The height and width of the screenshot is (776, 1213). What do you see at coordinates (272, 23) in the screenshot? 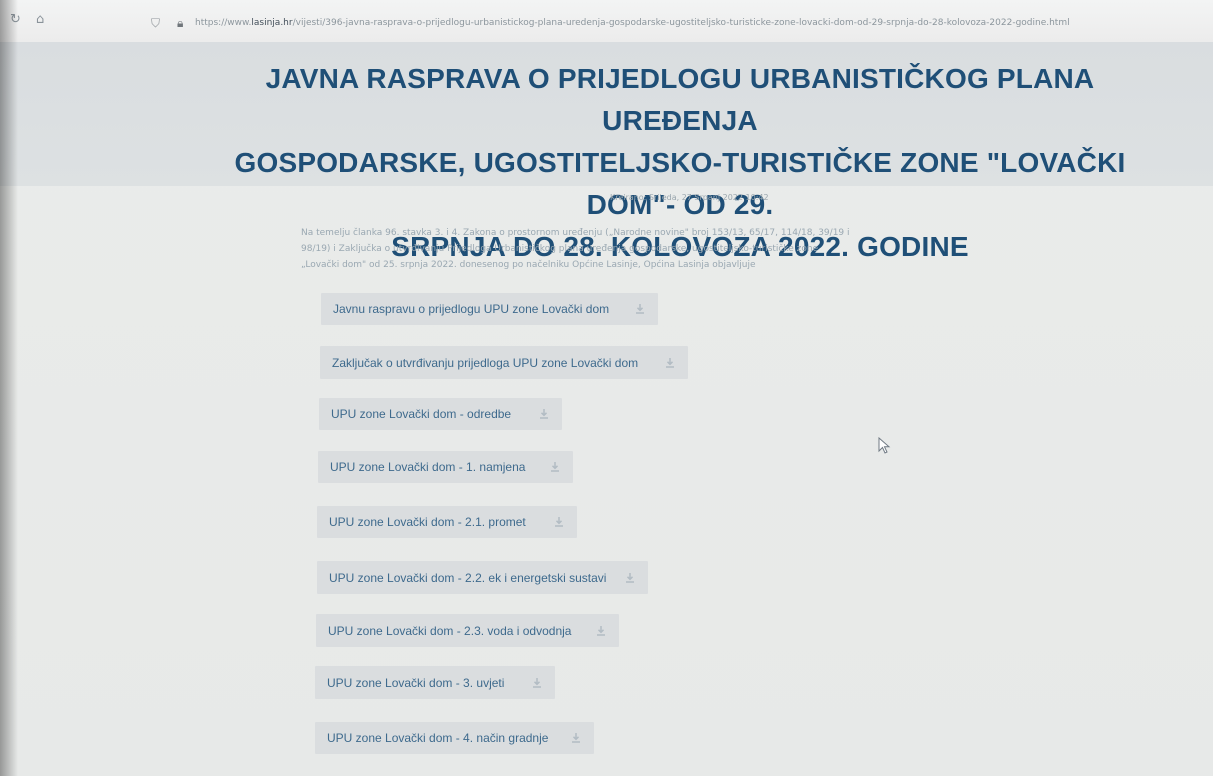
I see `url-domain: lasinja.hr` at bounding box center [272, 23].